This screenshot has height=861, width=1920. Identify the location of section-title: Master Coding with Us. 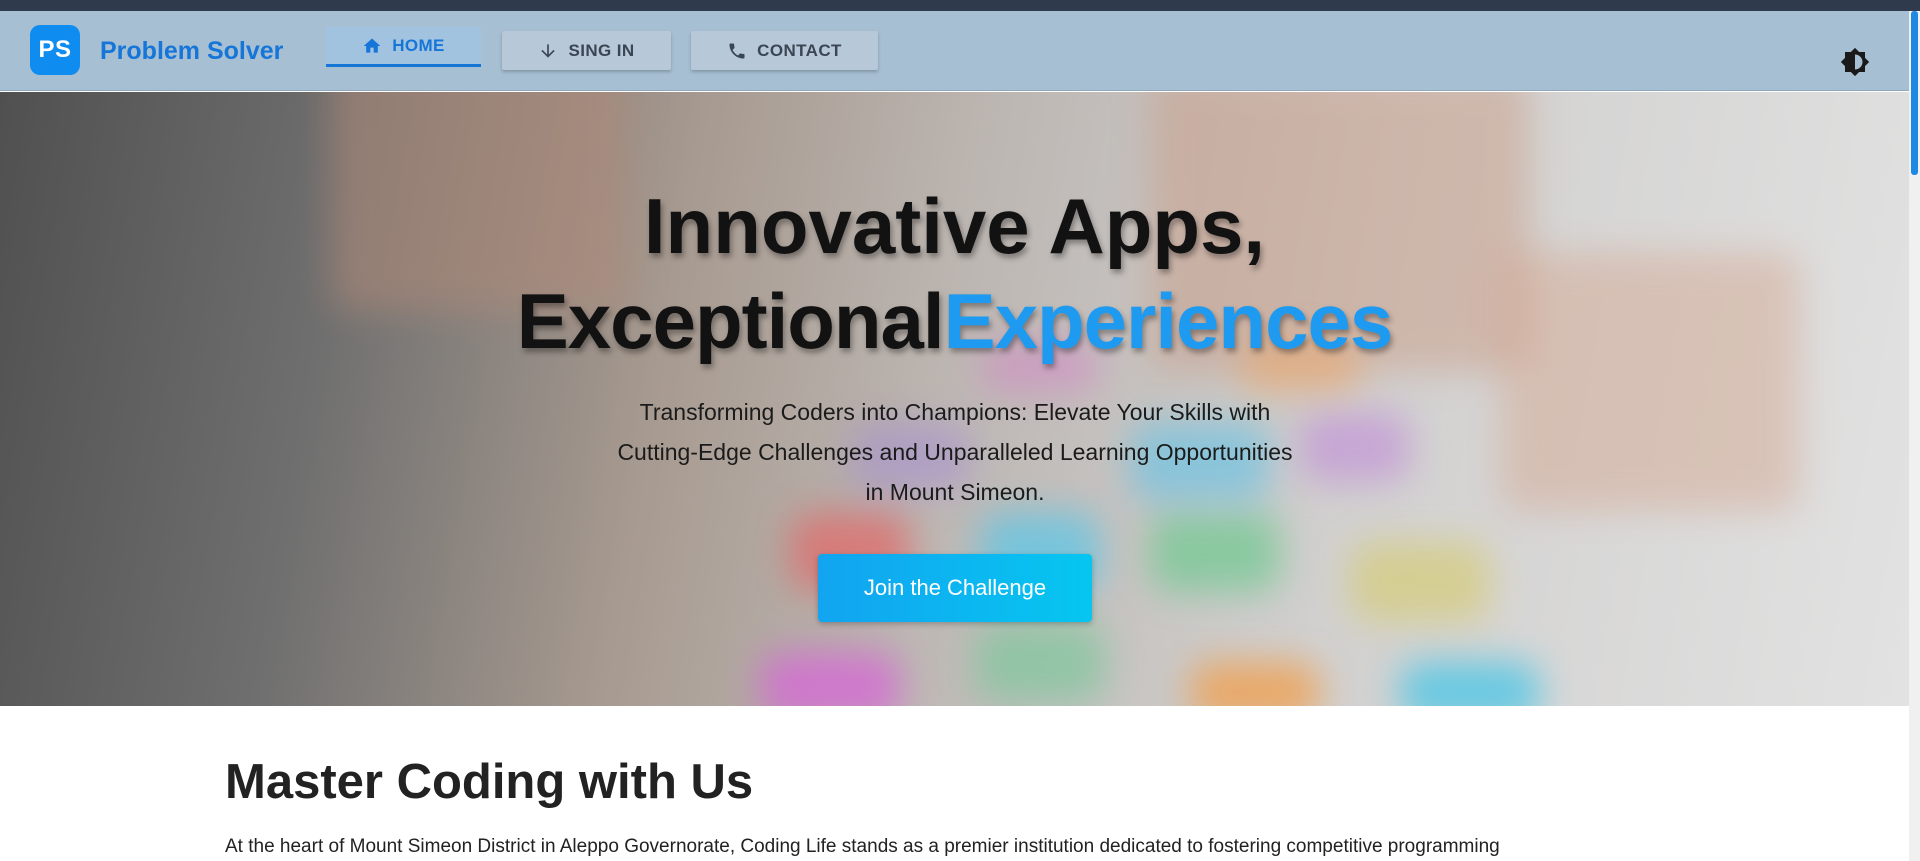
(489, 782).